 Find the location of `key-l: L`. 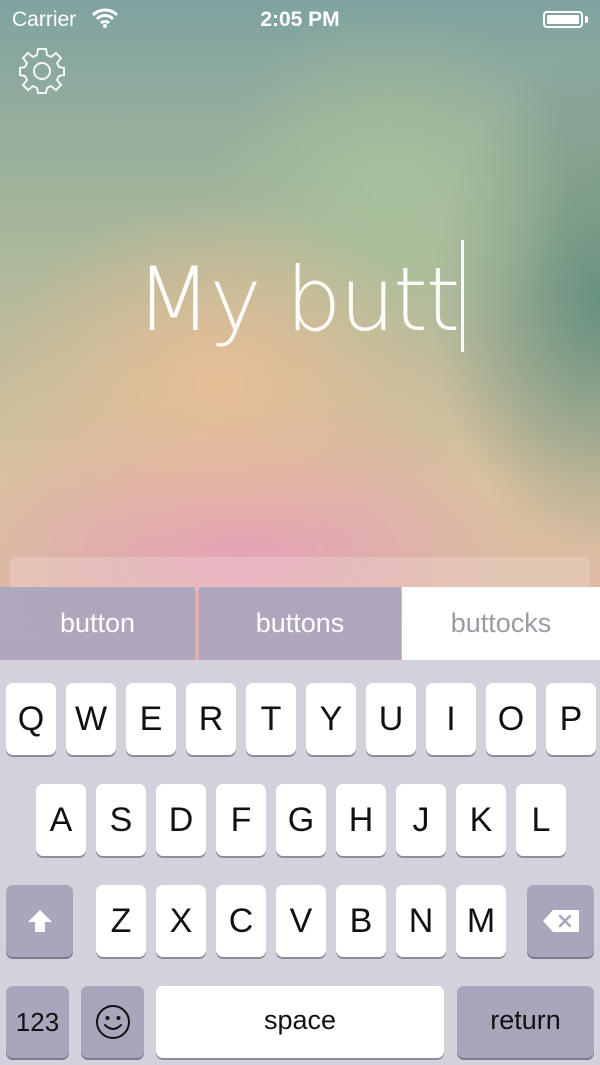

key-l: L is located at coordinates (541, 820).